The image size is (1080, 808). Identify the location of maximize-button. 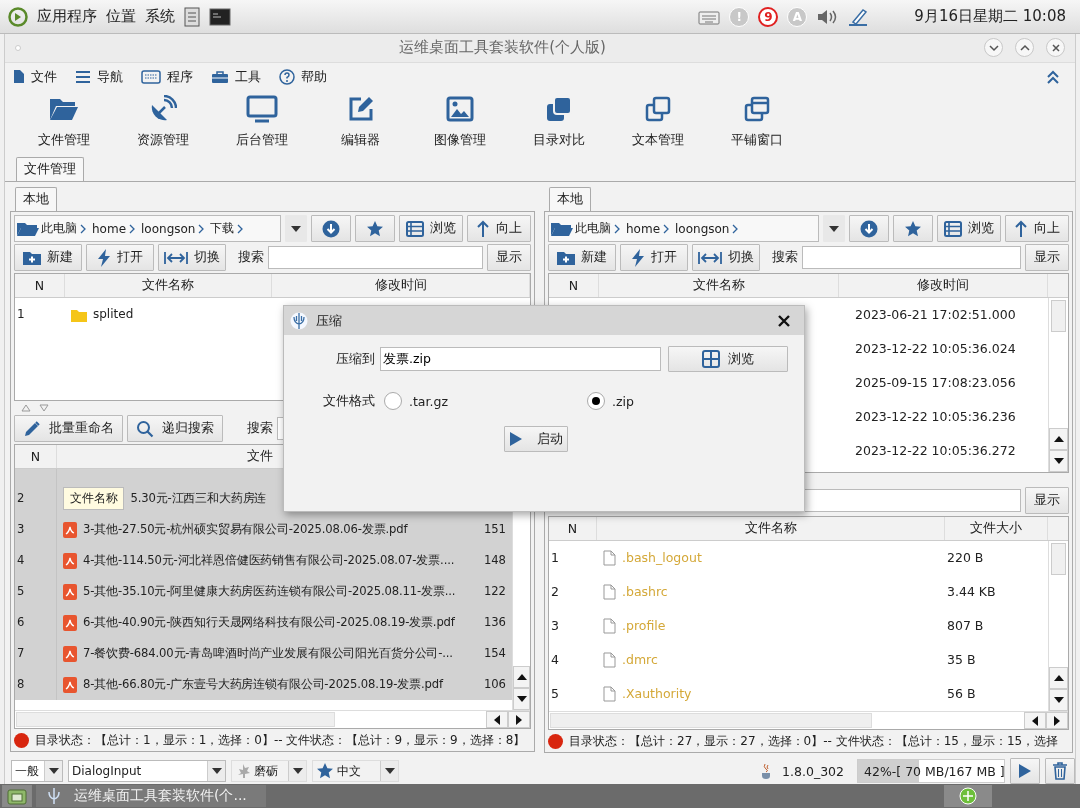
(1024, 48).